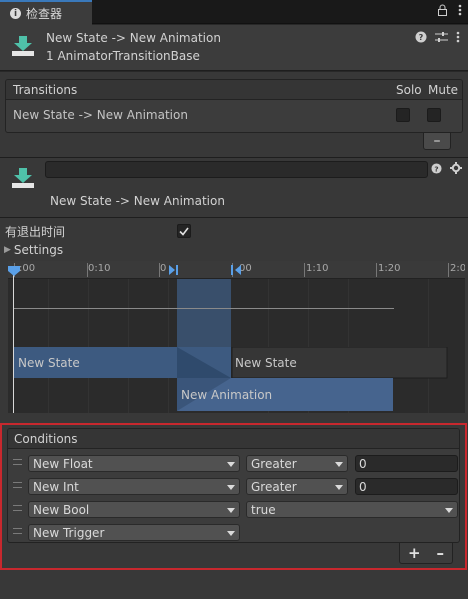  I want to click on tick-label: 0, so click(163, 268).